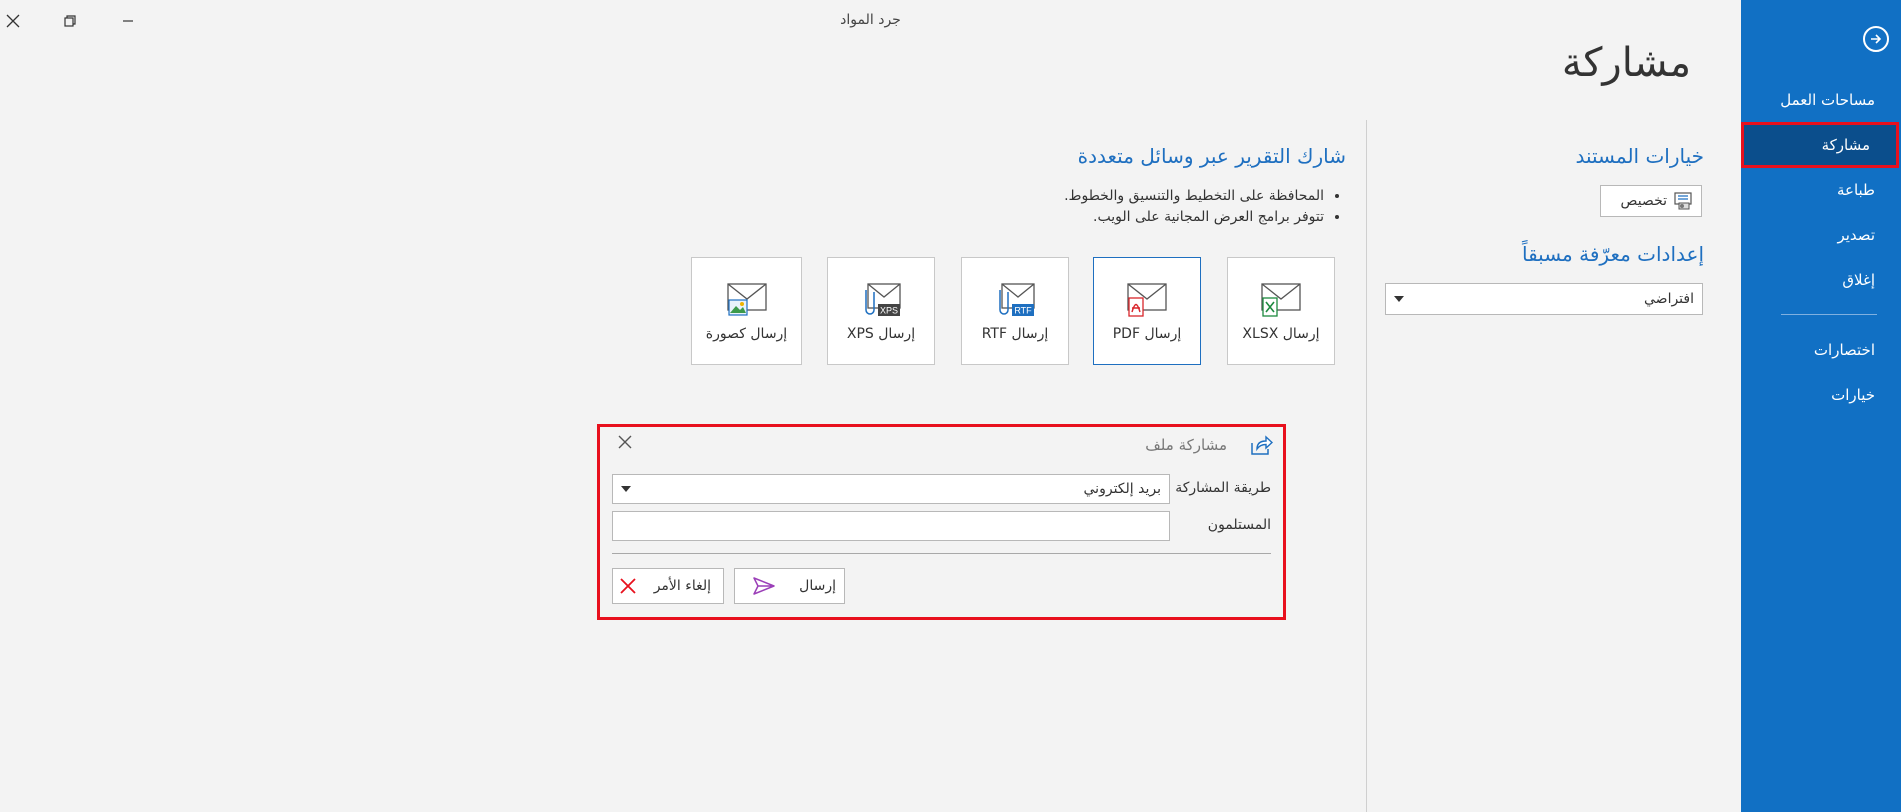 The height and width of the screenshot is (812, 1901). What do you see at coordinates (1281, 300) in the screenshot?
I see `xlsx-mail-icon` at bounding box center [1281, 300].